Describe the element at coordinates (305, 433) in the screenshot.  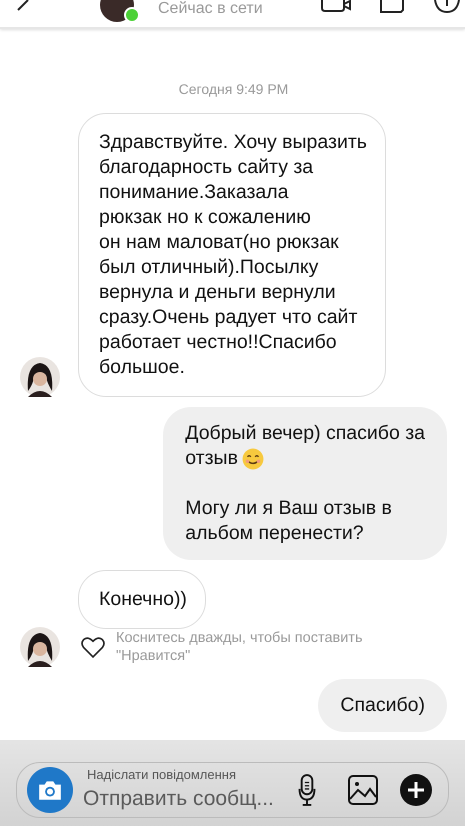
I see `message-text: Добрый вечер) спасибо за` at that location.